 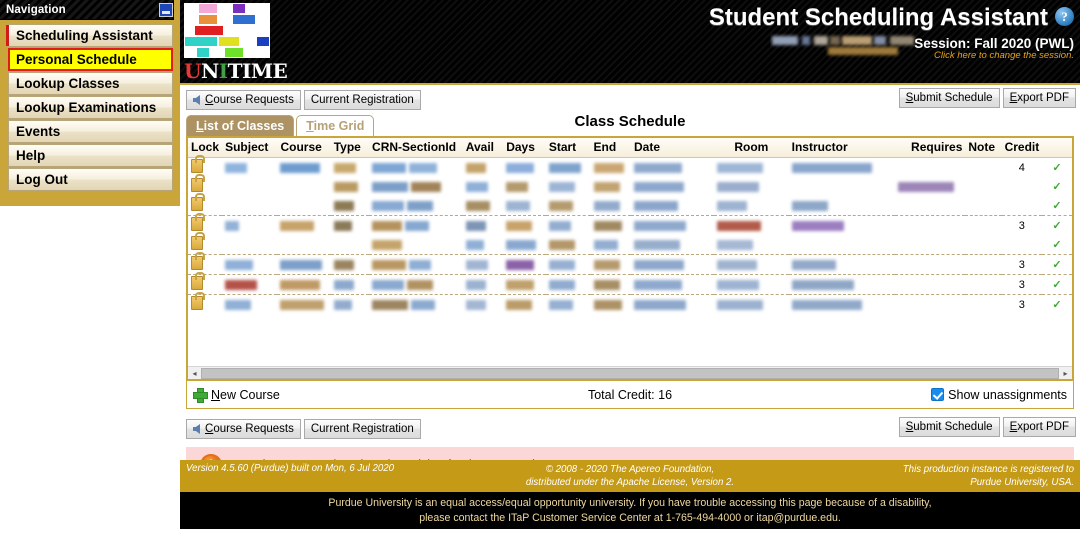 I want to click on current-registration-button: Current Registration, so click(x=362, y=99).